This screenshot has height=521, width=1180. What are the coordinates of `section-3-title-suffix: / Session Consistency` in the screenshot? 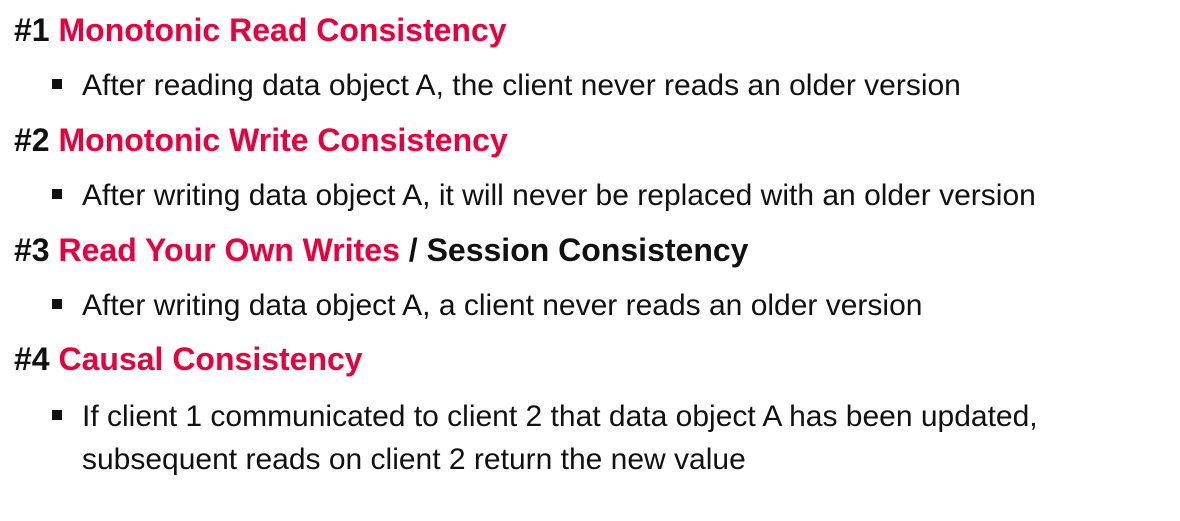 It's located at (574, 250).